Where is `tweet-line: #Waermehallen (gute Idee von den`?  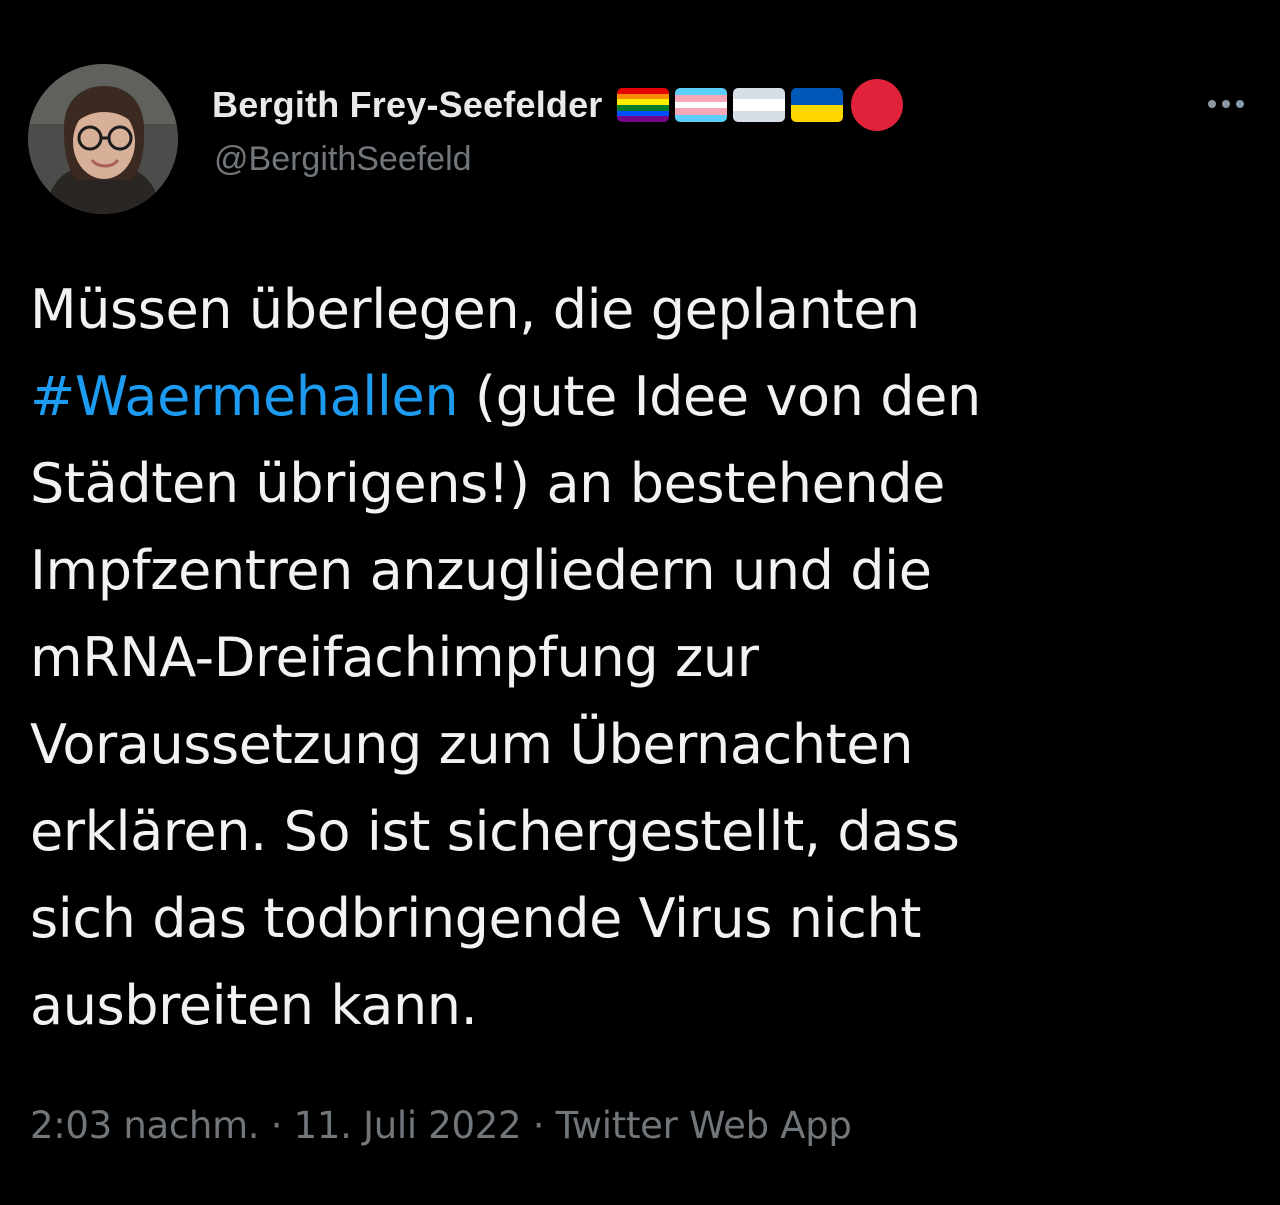
tweet-line: #Waermehallen (gute Idee von den is located at coordinates (640, 396).